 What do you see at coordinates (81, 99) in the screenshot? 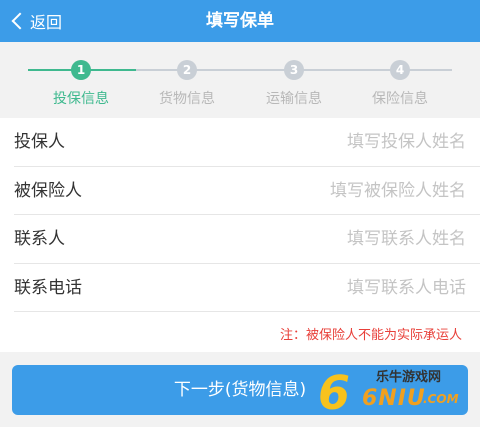
I see `step-1-label: 投保信息` at bounding box center [81, 99].